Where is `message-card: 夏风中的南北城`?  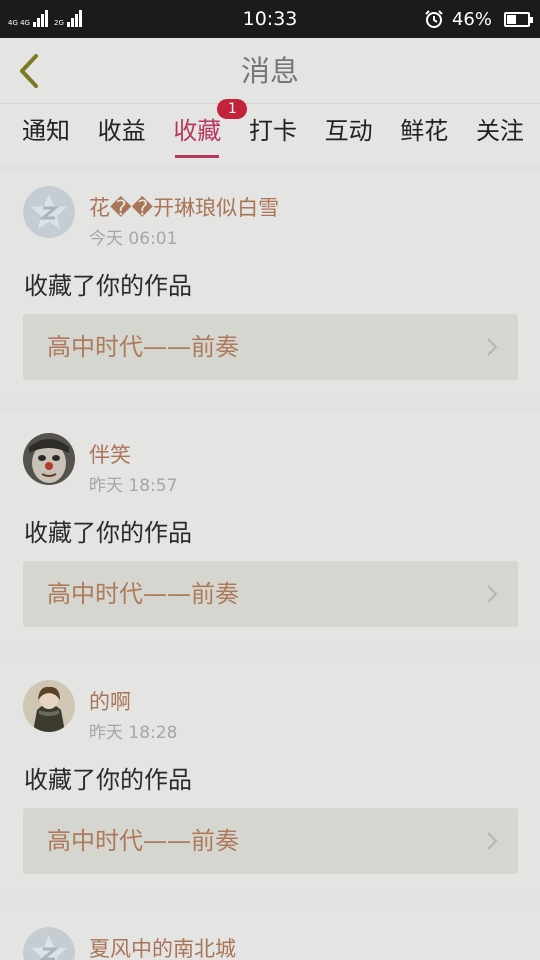
message-card: 夏风中的南北城 is located at coordinates (270, 932).